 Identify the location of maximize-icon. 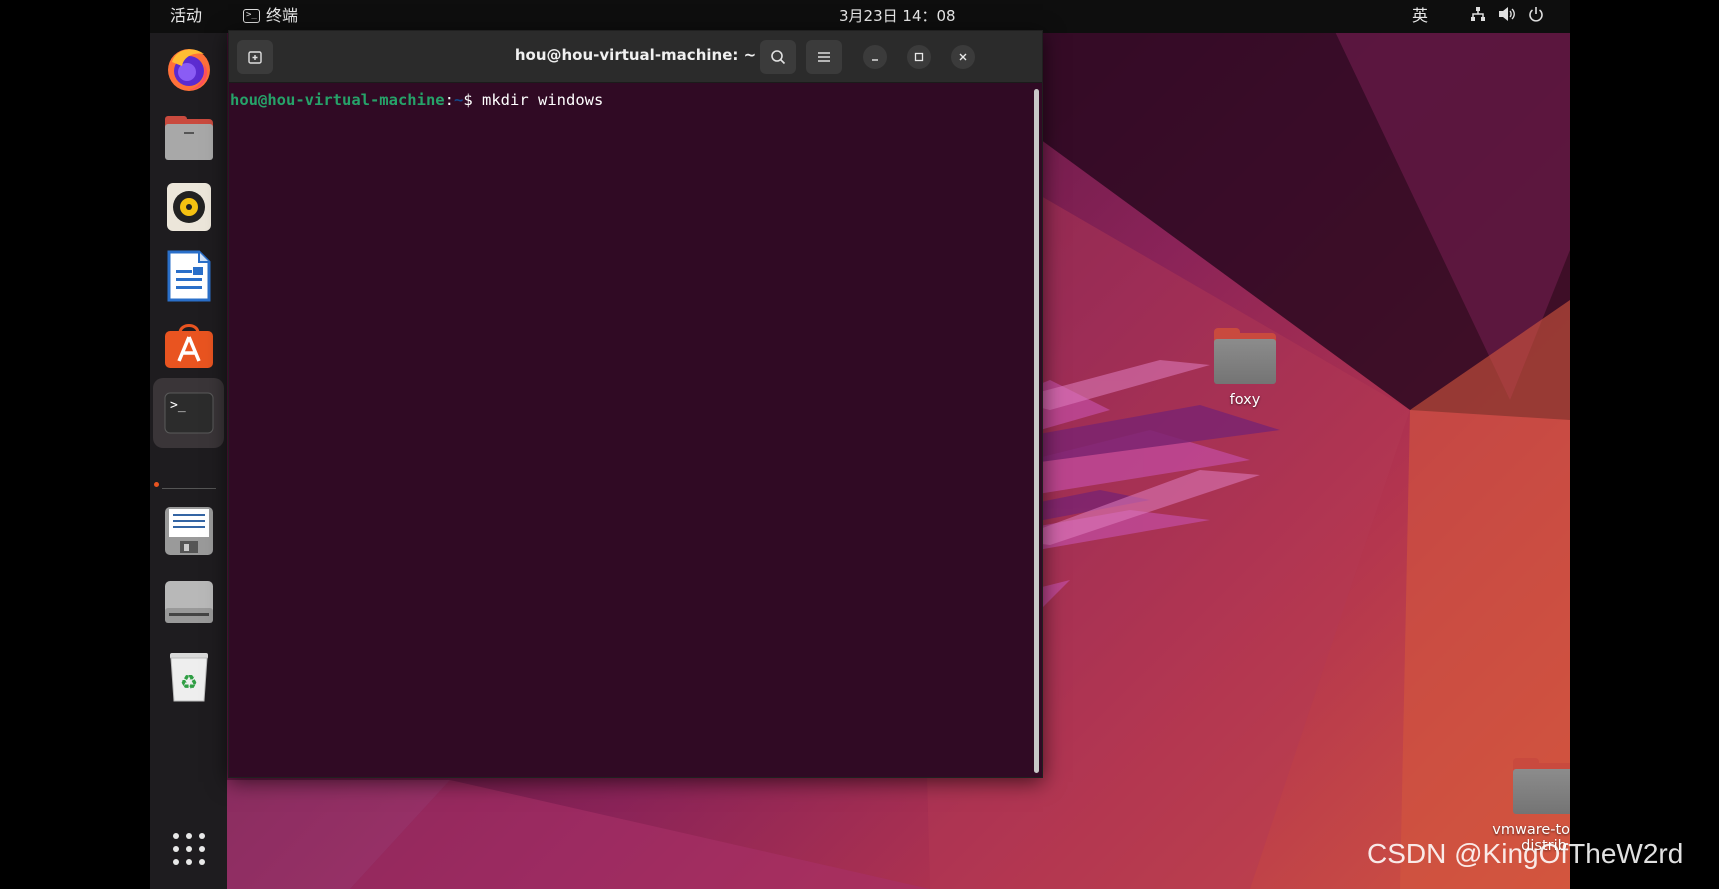
(919, 57).